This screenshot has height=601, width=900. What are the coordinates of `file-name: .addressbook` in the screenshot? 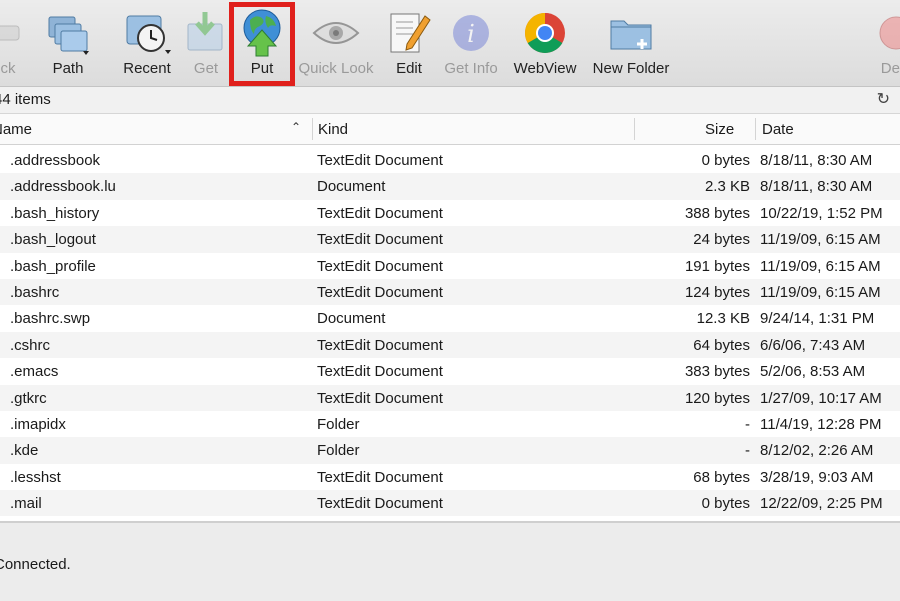 It's located at (55, 160).